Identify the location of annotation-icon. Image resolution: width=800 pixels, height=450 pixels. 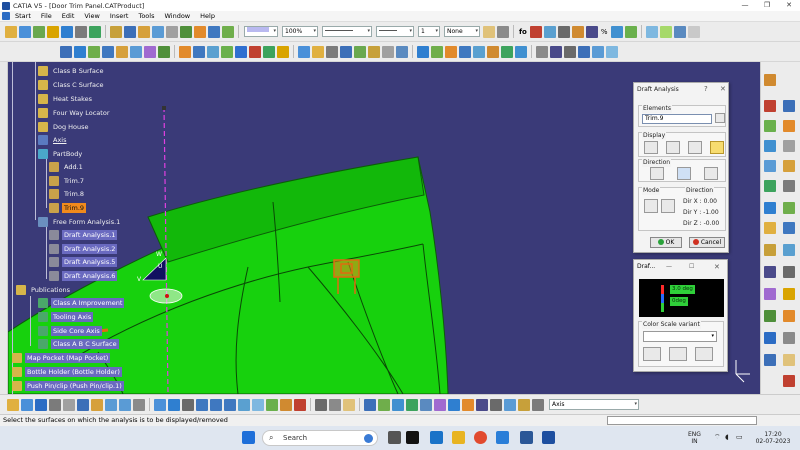
(770, 294).